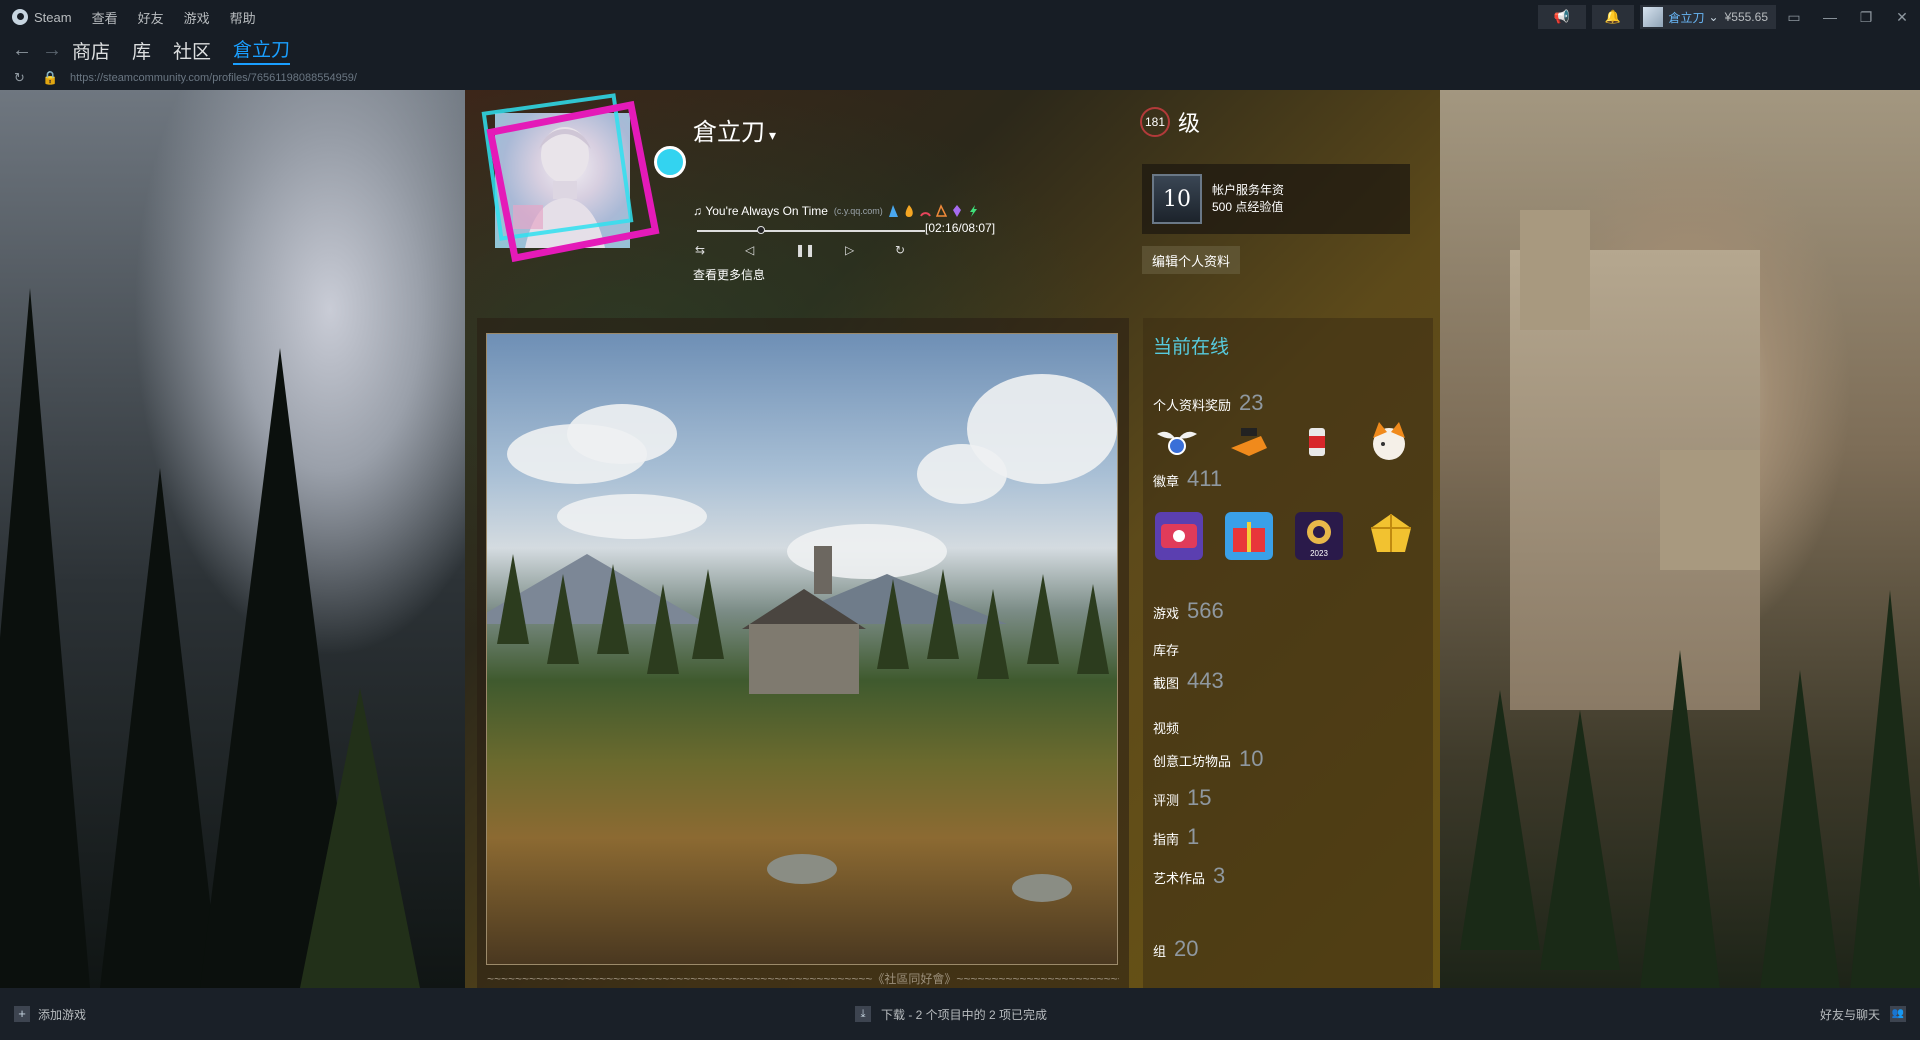 The width and height of the screenshot is (1920, 1040). What do you see at coordinates (1188, 681) in the screenshot?
I see `screenshots-stat: 截图 443` at bounding box center [1188, 681].